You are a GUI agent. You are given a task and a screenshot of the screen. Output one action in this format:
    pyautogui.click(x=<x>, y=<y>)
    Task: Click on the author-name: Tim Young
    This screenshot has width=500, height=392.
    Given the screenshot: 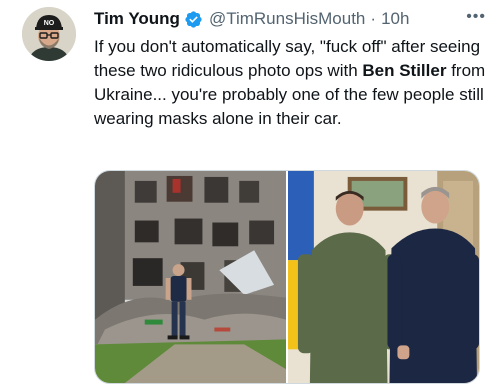 What is the action you would take?
    pyautogui.click(x=137, y=19)
    